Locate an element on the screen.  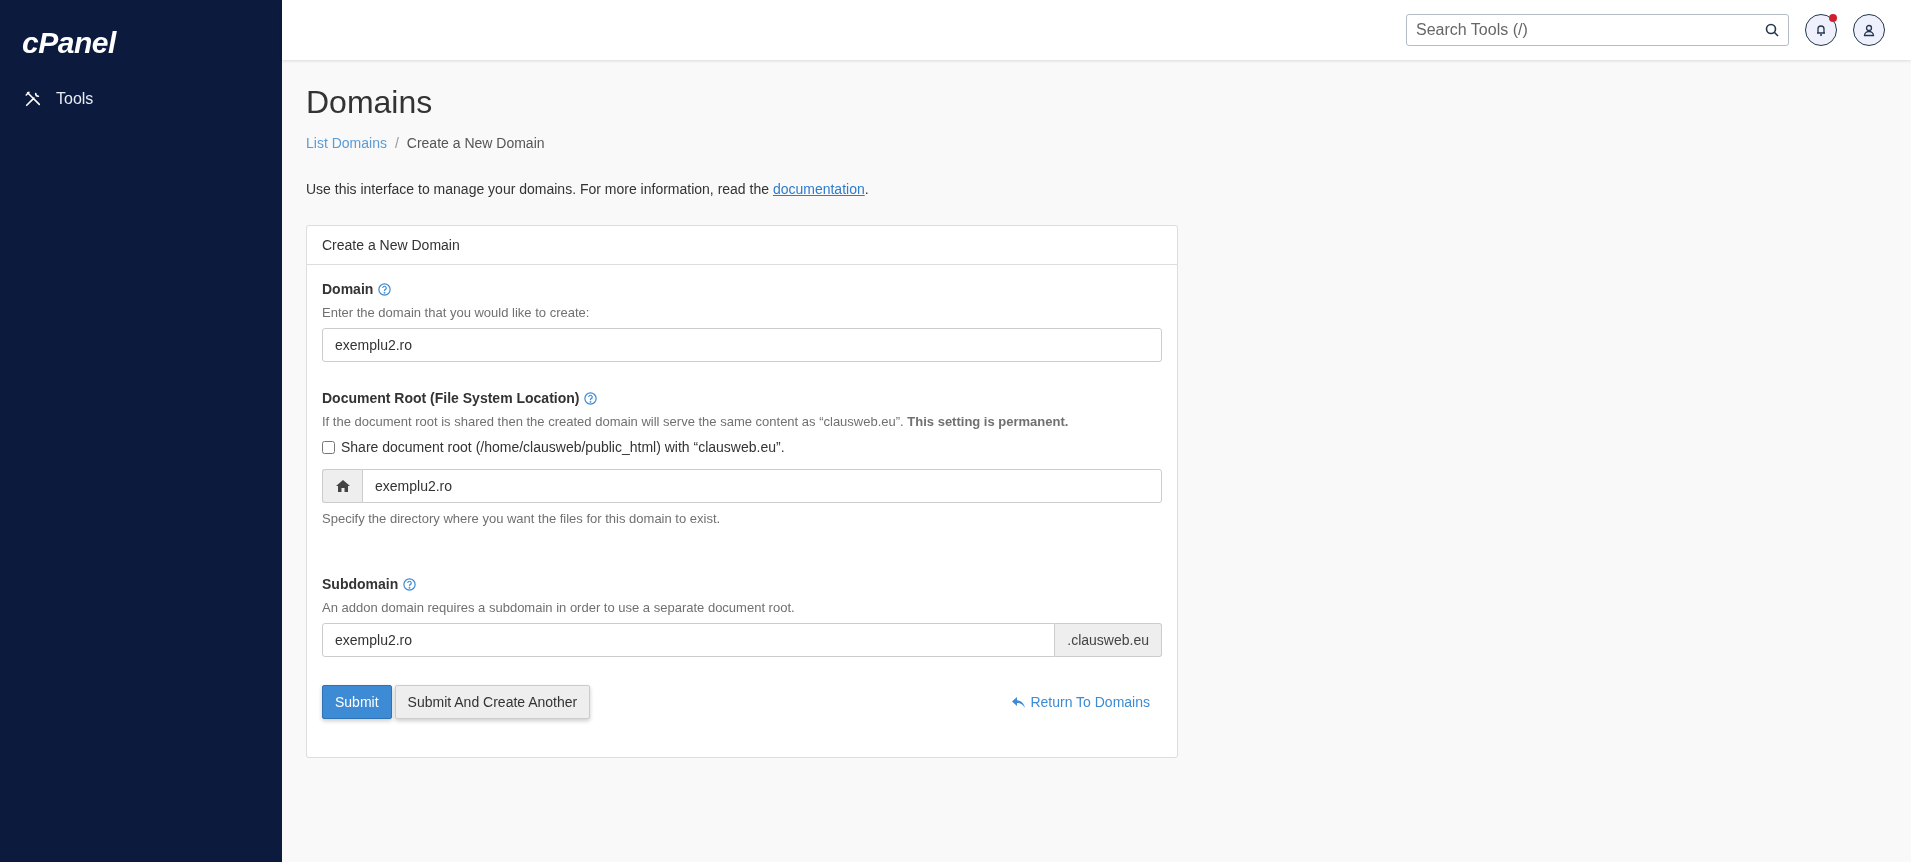
reply-arrow-icon is located at coordinates (1019, 702).